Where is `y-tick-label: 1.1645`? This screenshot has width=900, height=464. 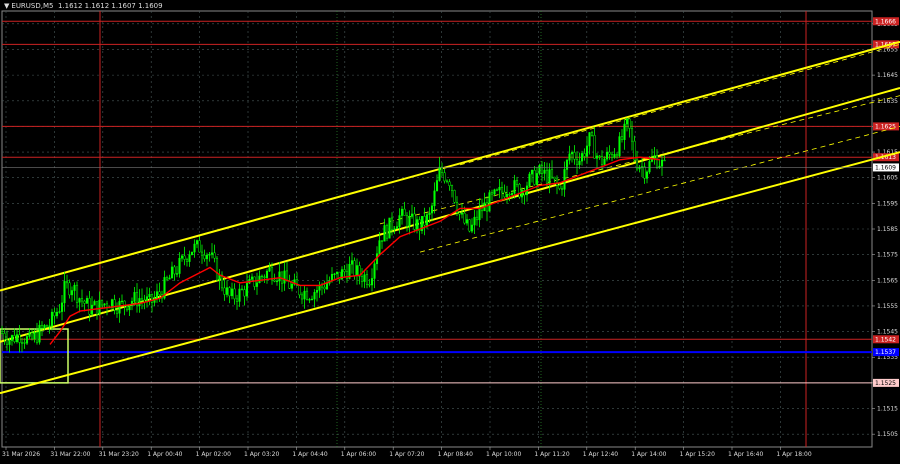
y-tick-label: 1.1645 is located at coordinates (887, 75).